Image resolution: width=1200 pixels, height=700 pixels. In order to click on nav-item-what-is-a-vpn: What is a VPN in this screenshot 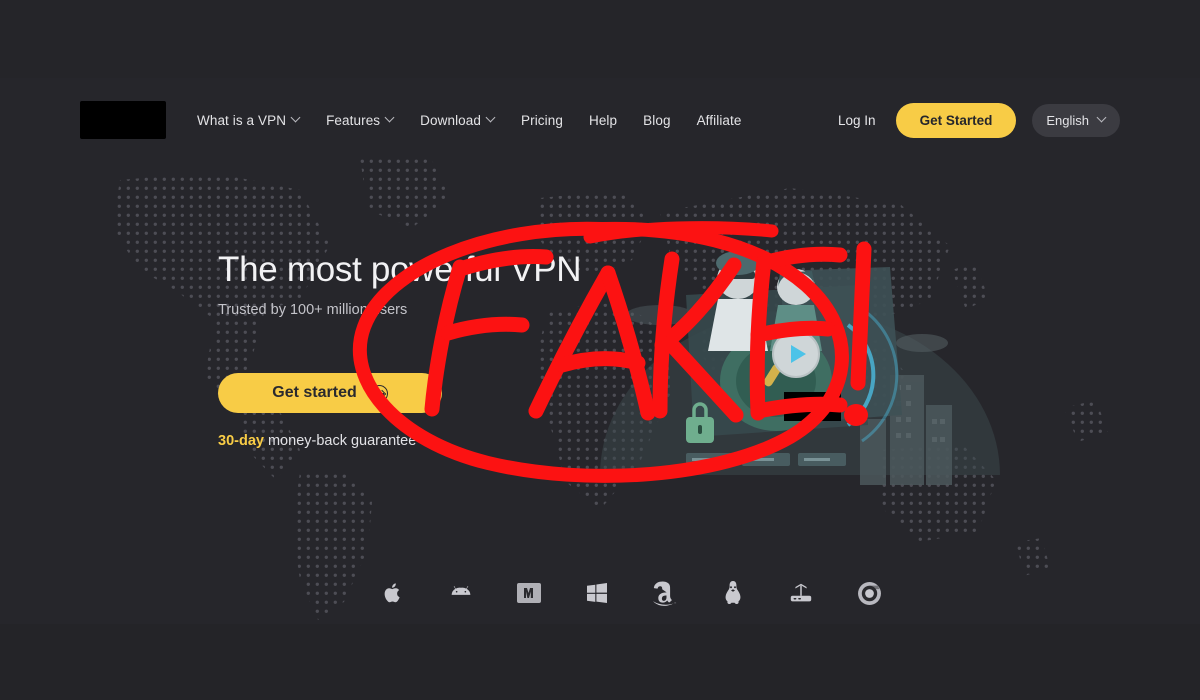, I will do `click(248, 120)`.